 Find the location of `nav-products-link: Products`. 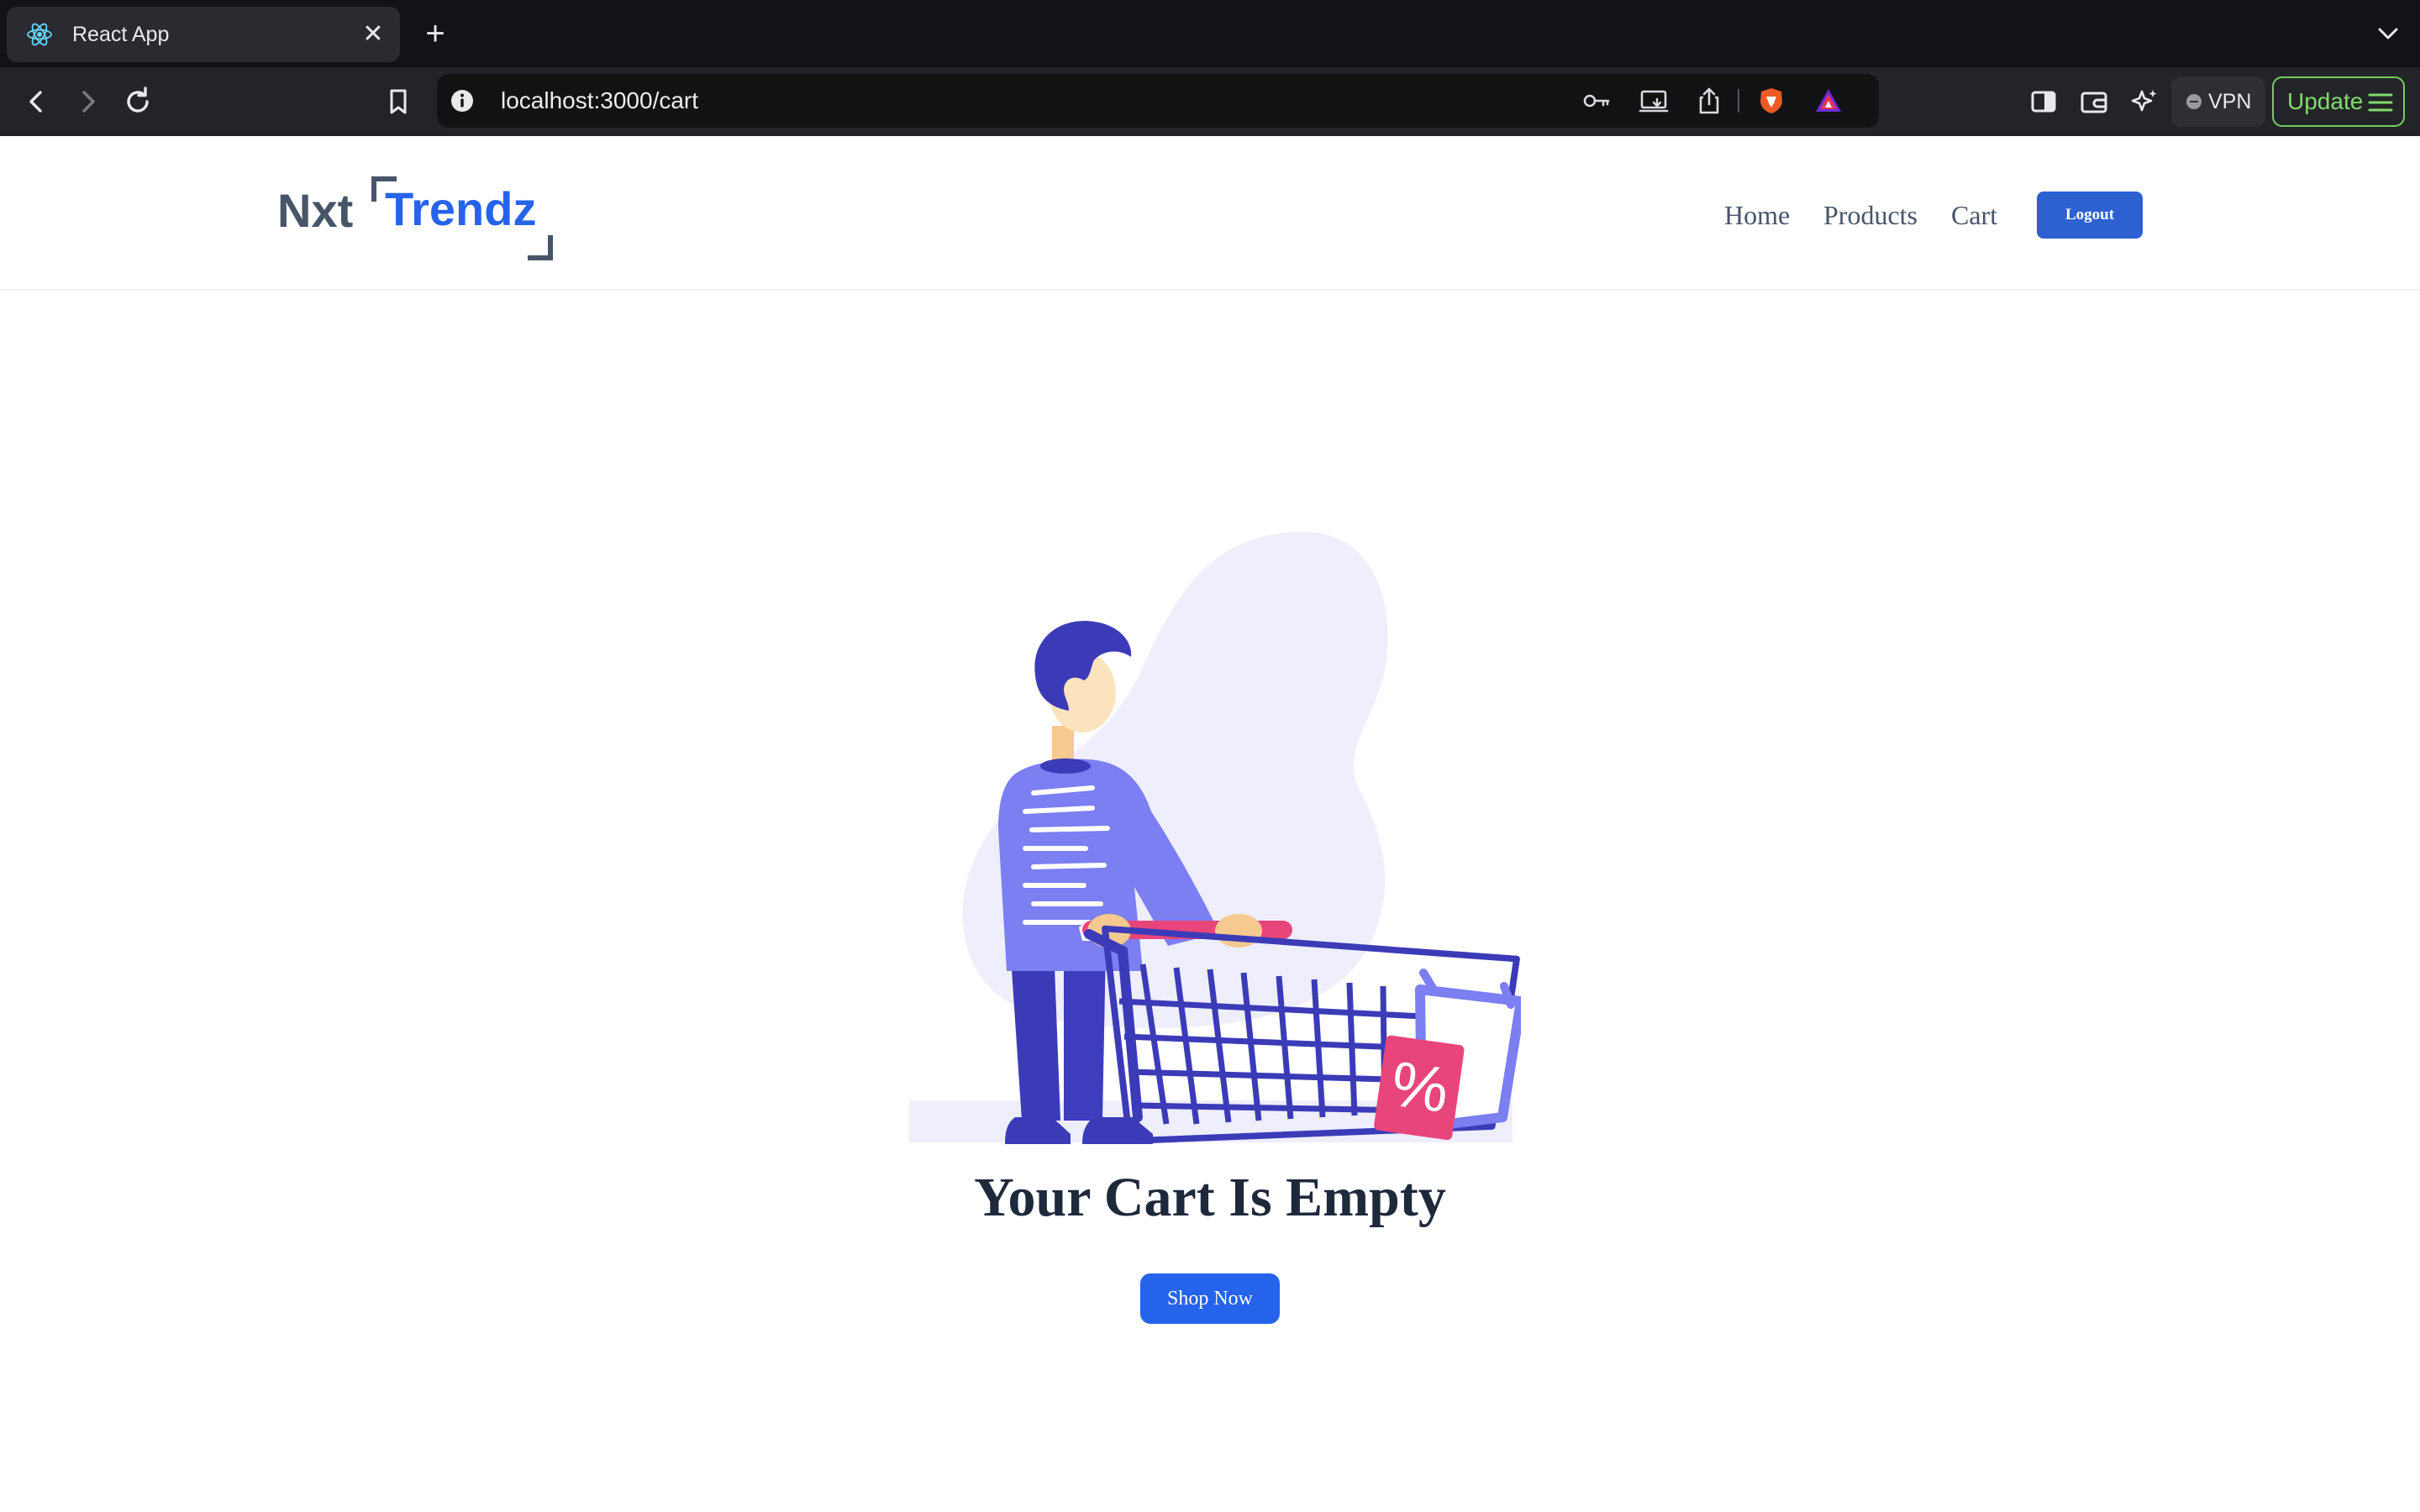

nav-products-link: Products is located at coordinates (1870, 215).